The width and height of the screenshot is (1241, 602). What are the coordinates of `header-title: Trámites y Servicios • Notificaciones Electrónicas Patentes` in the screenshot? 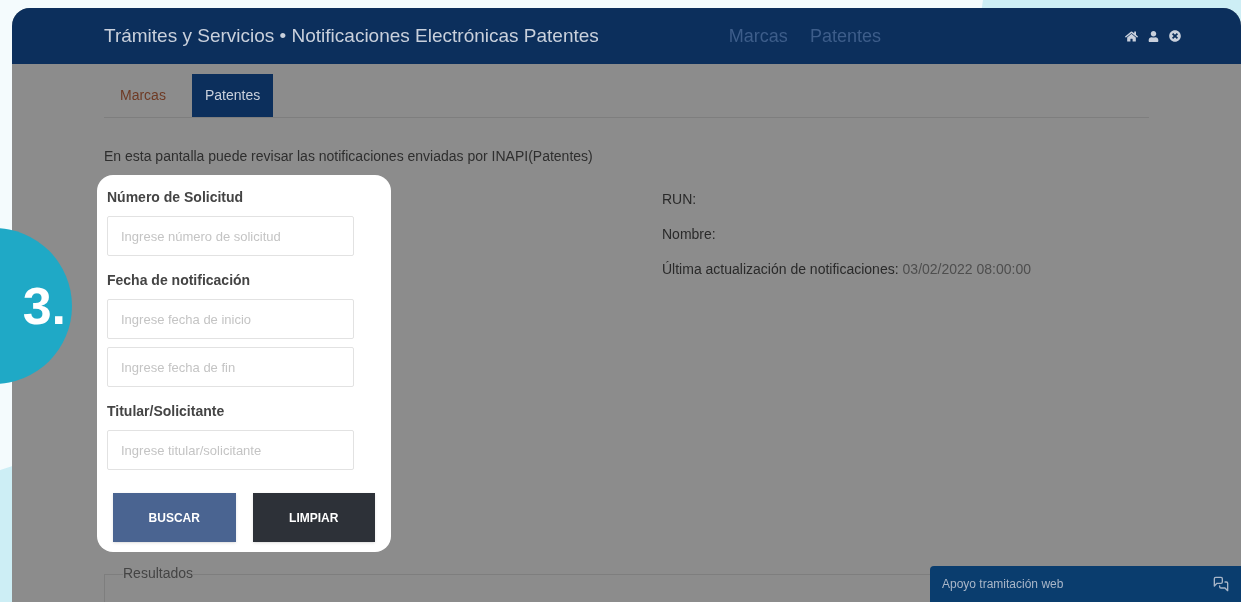 It's located at (351, 35).